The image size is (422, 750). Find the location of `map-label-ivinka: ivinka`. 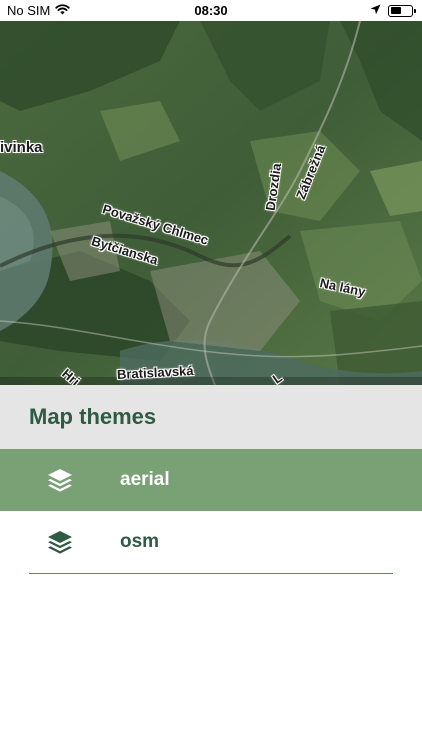

map-label-ivinka: ivinka is located at coordinates (21, 147).